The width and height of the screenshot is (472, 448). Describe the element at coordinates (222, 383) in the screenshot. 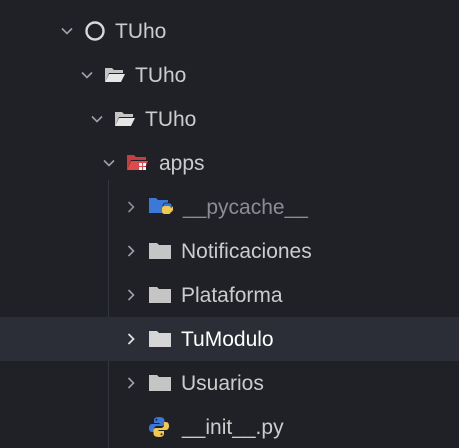

I see `tree-item-label: Usuarios` at that location.